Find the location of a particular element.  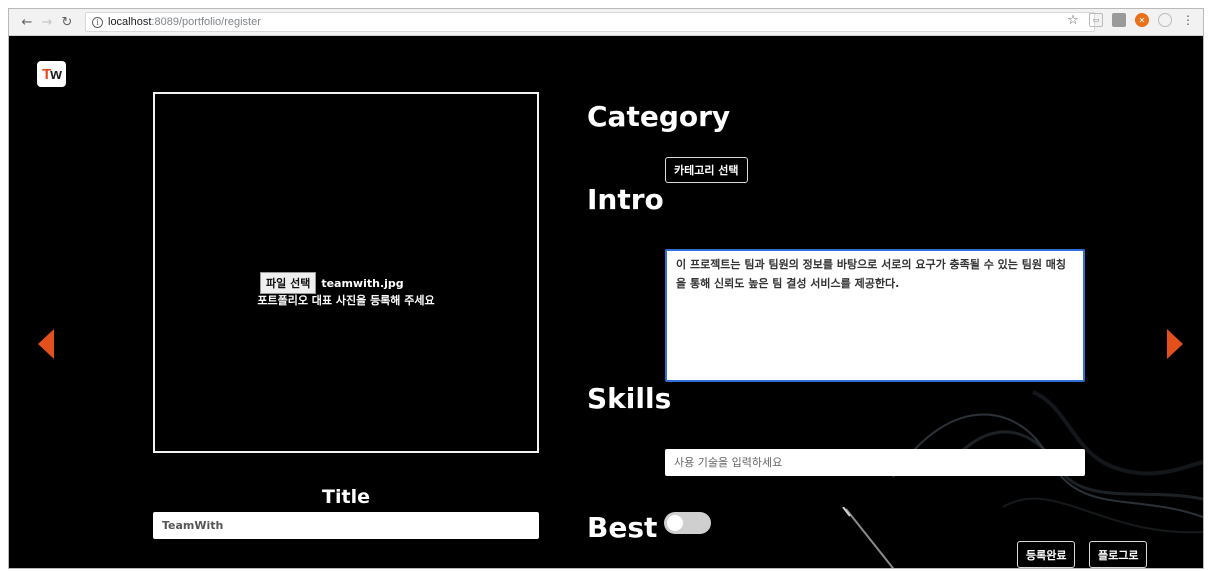

incense-decoration is located at coordinates (868, 537).